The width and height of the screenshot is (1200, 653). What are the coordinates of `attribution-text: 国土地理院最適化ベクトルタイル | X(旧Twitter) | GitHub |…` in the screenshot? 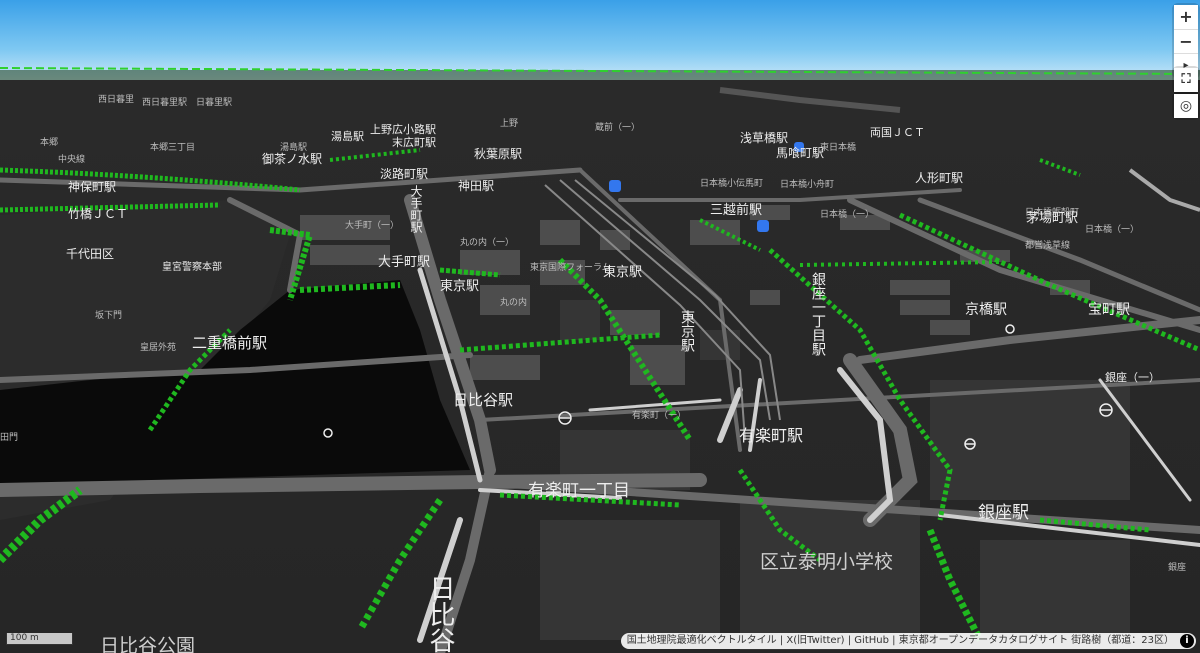 It's located at (900, 640).